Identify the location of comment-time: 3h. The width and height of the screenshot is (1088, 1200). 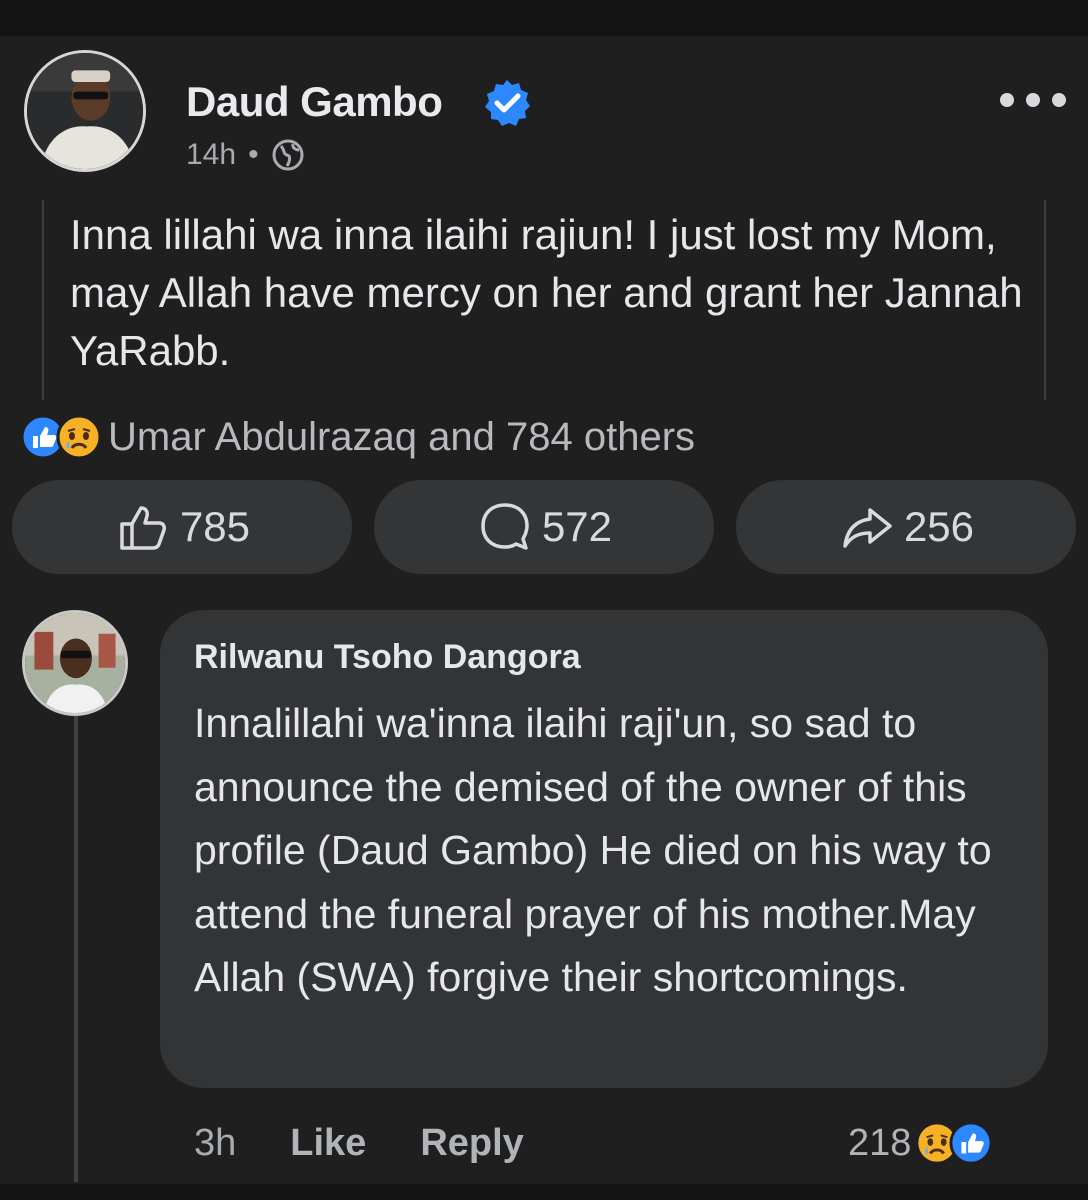
(215, 1143).